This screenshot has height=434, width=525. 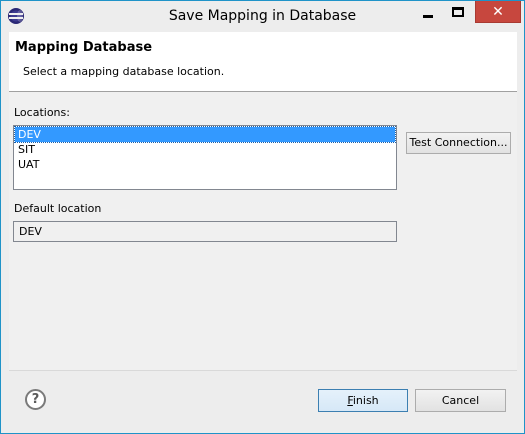 What do you see at coordinates (84, 47) in the screenshot?
I see `page-title: Mapping Database` at bounding box center [84, 47].